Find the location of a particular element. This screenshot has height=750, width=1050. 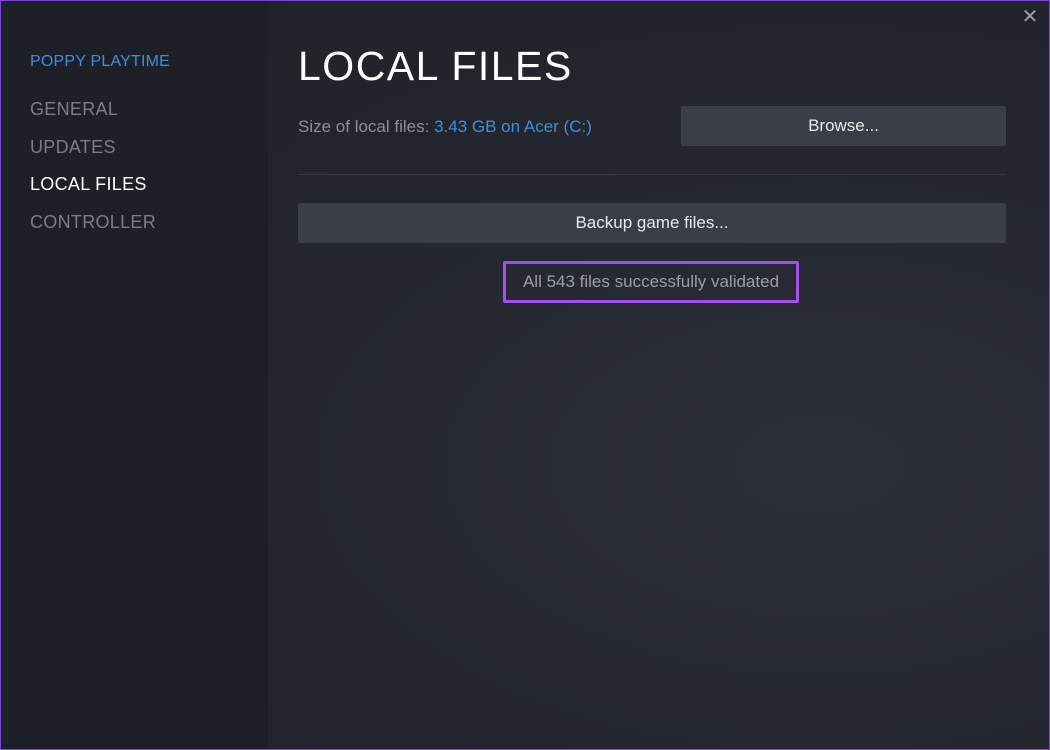

size-value-link: 3.43 GB on Acer (C:) is located at coordinates (513, 126).